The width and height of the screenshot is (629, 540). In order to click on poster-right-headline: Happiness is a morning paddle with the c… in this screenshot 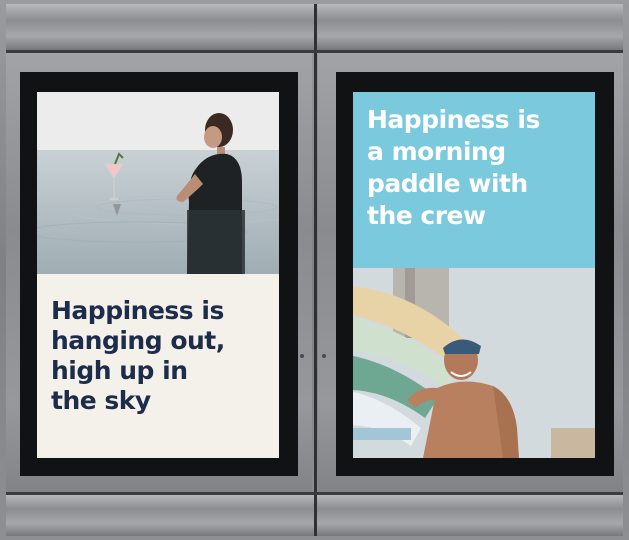, I will do `click(453, 167)`.